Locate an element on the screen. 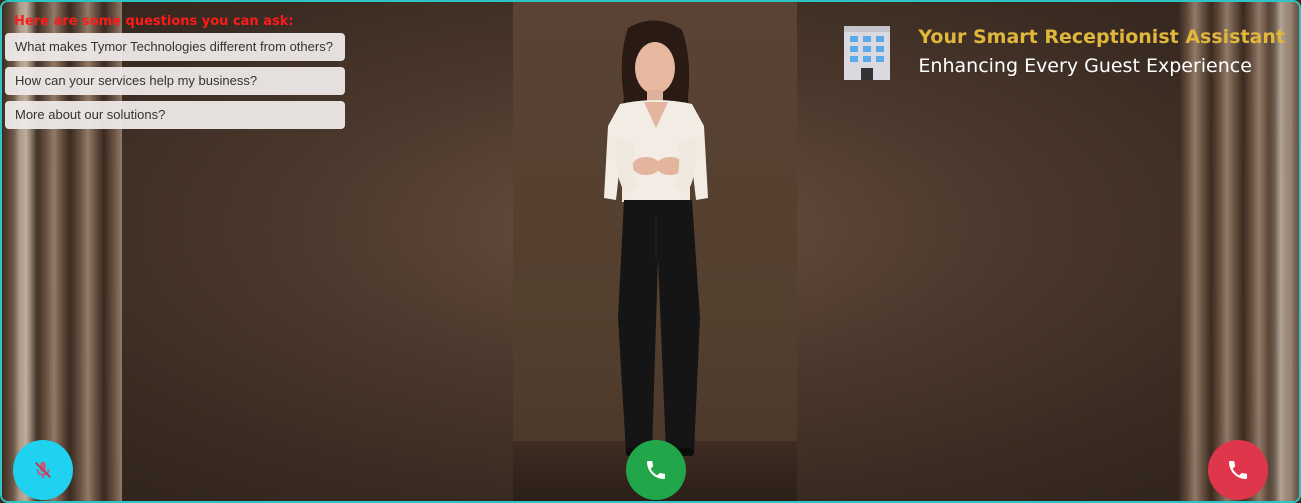 The width and height of the screenshot is (1301, 503). microphone-off-icon is located at coordinates (43, 470).